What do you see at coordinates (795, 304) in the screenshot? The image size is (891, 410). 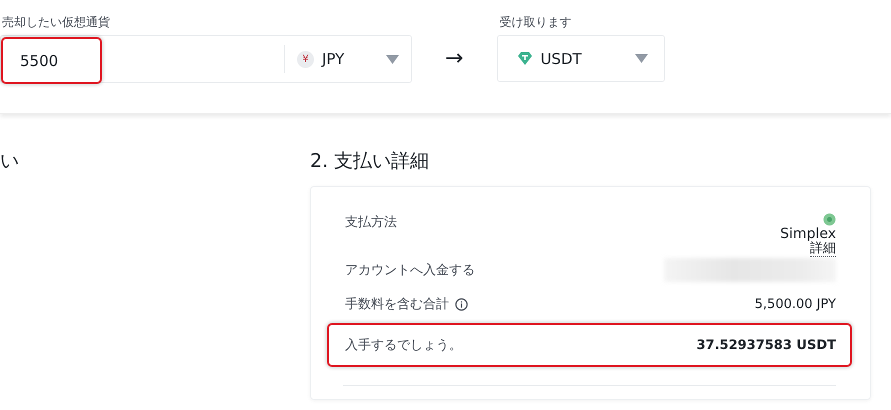 I see `row-value: 5,500.00 JPY` at bounding box center [795, 304].